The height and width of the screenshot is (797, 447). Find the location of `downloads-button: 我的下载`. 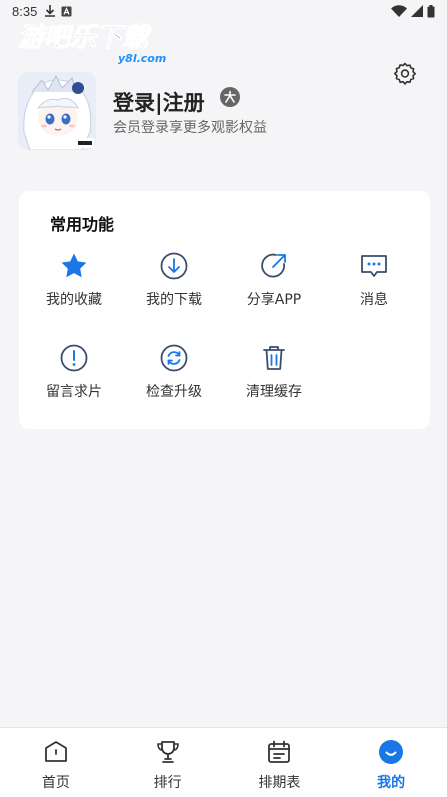

downloads-button: 我的下载 is located at coordinates (174, 281).